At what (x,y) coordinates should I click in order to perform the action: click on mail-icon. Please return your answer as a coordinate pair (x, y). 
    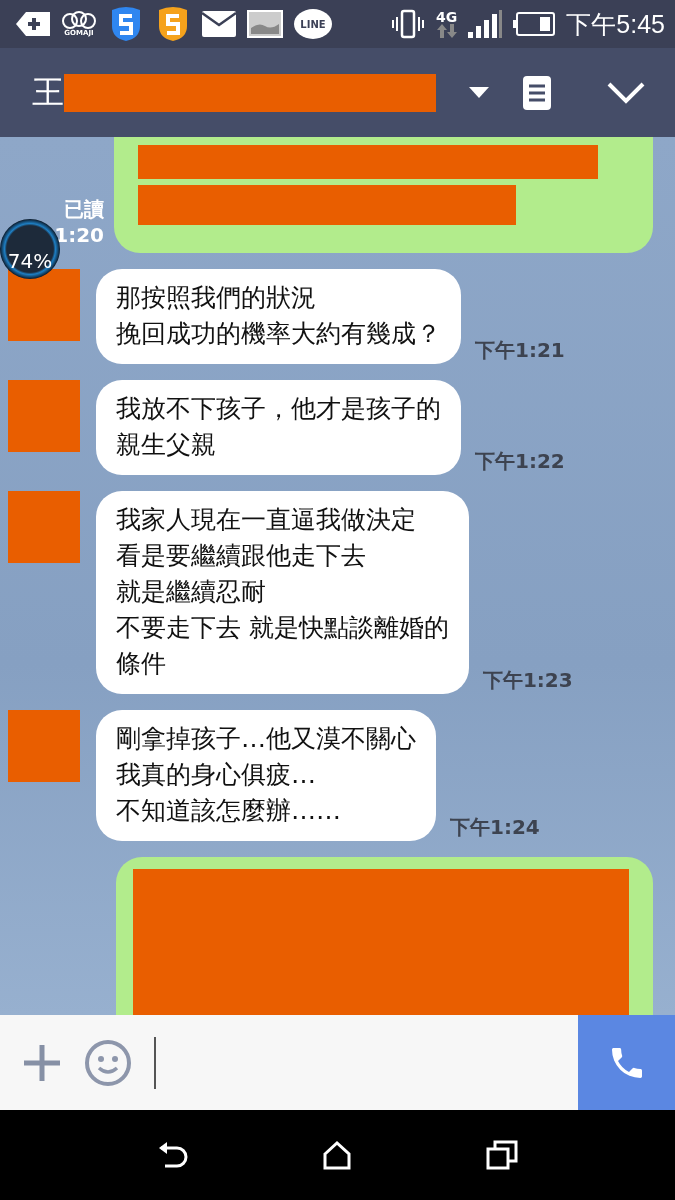
    Looking at the image, I should click on (219, 24).